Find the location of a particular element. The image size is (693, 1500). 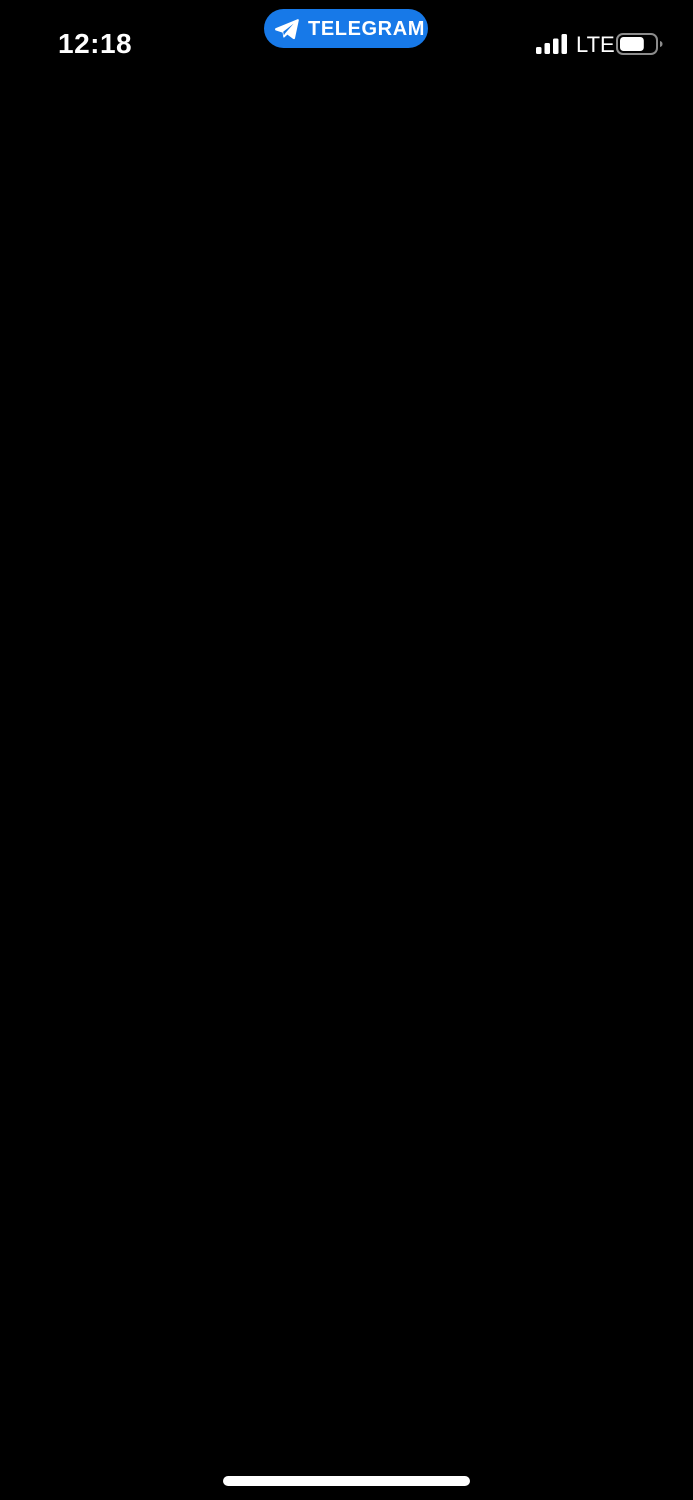

return-to-app-label: TELEGRAM is located at coordinates (367, 28).